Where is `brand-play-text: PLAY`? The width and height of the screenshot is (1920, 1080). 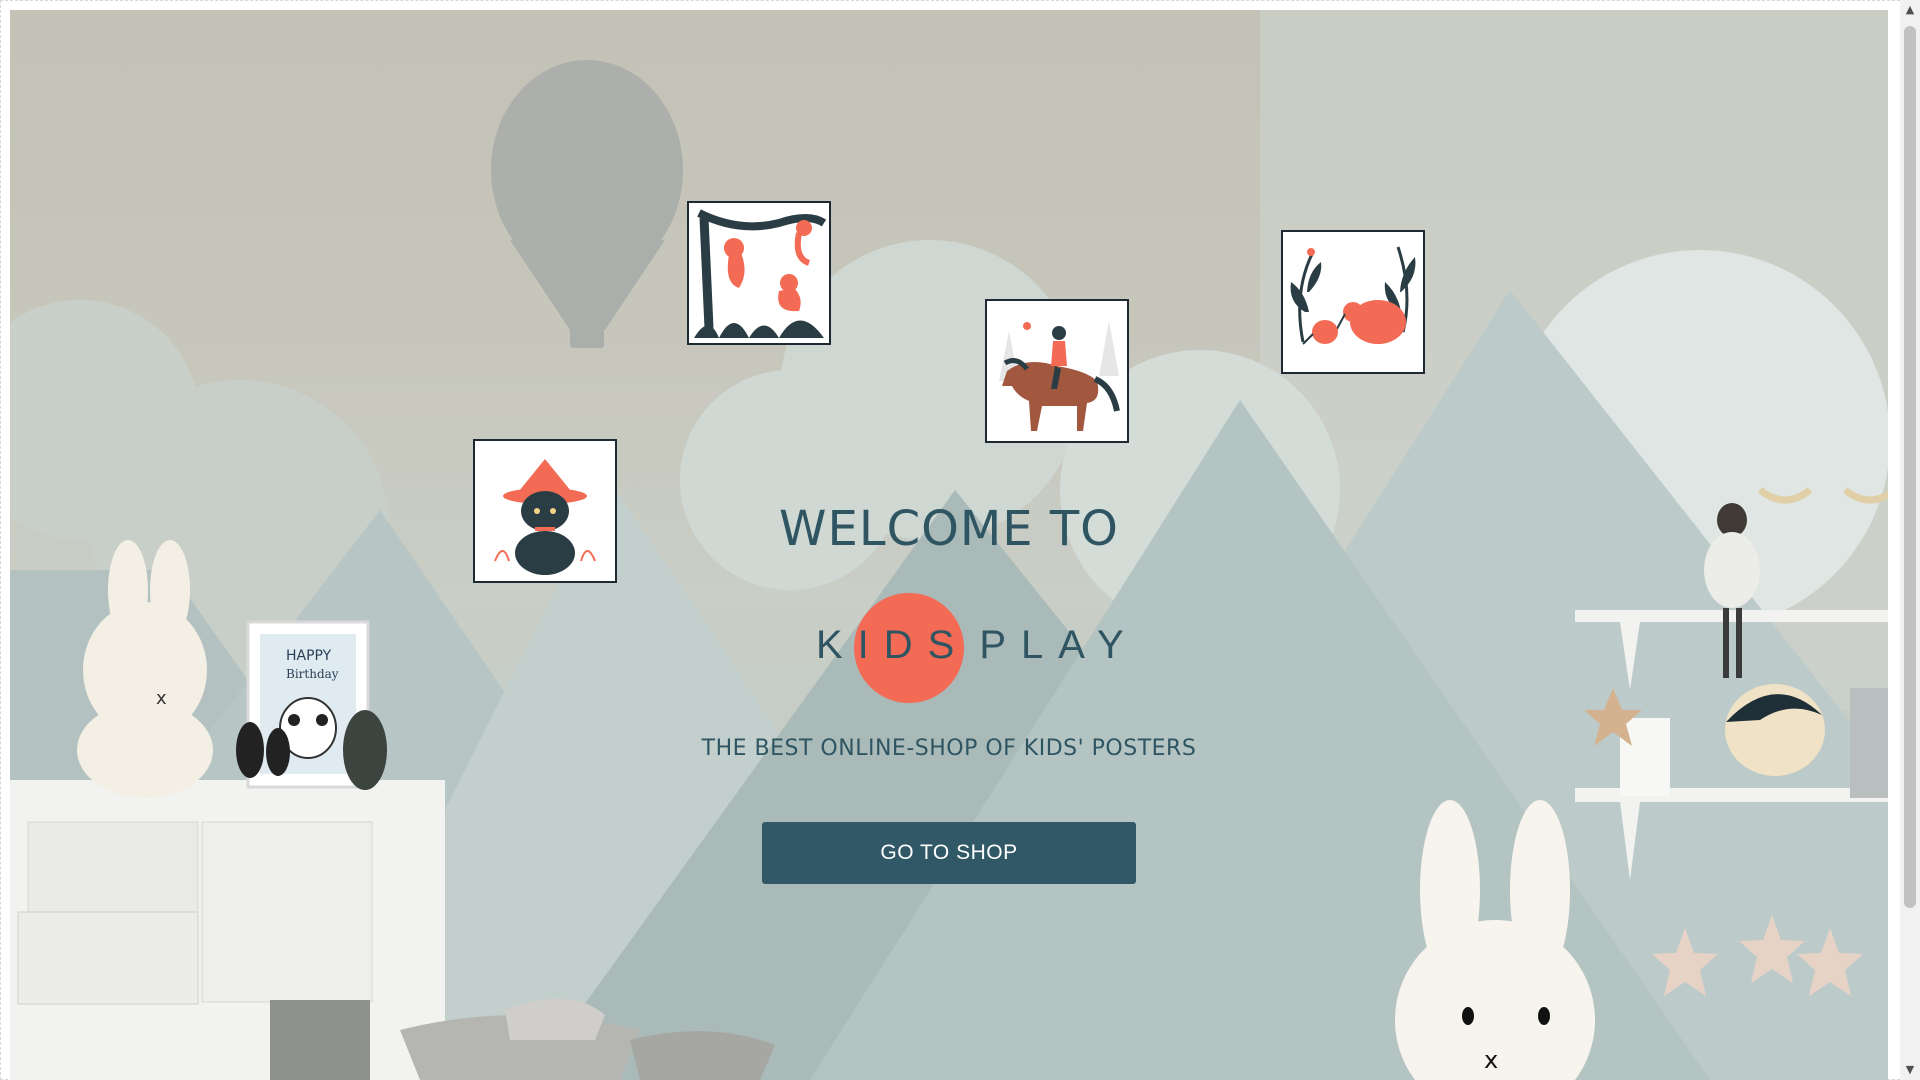
brand-play-text: PLAY is located at coordinates (1059, 645).